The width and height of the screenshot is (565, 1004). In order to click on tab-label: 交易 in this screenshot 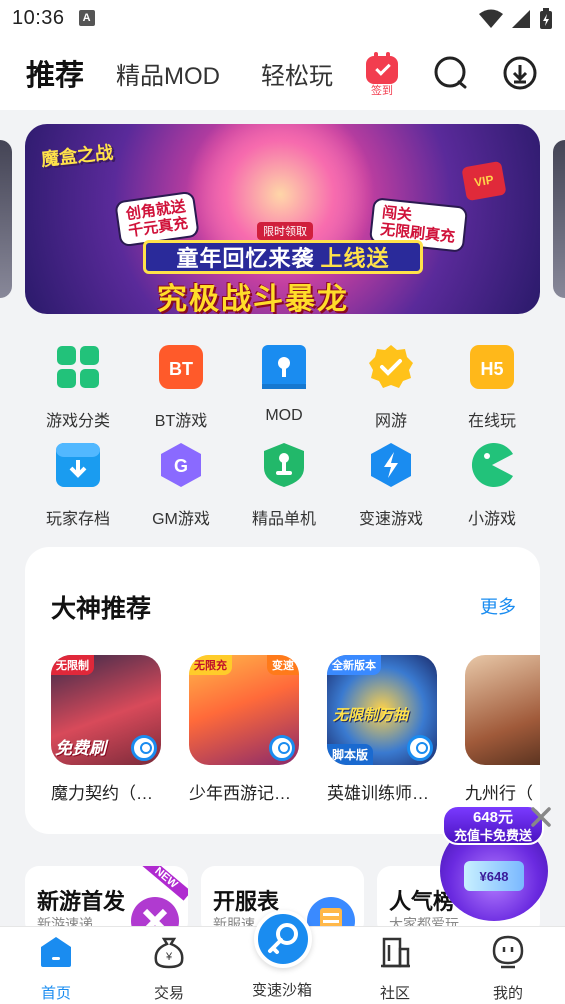, I will do `click(168, 993)`.